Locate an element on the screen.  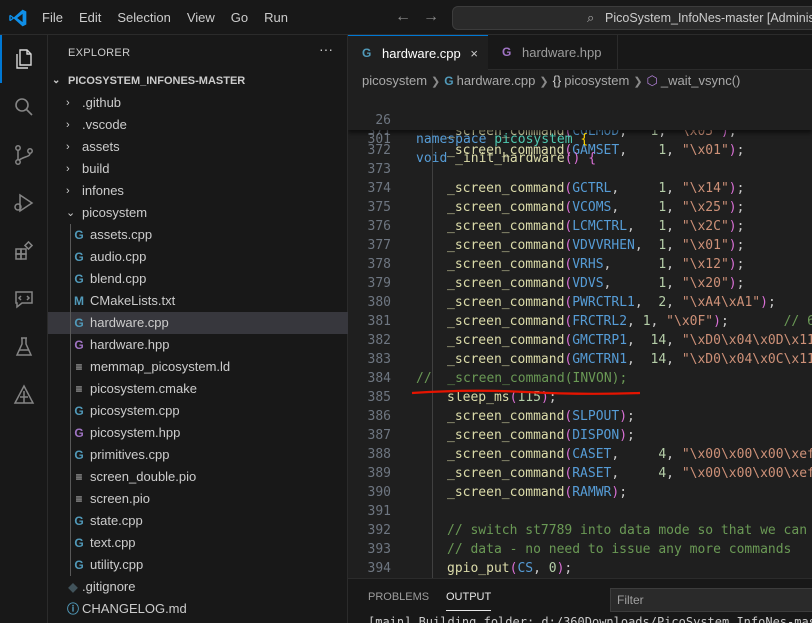
breadcrumb-symbol: _wait_vsync() is located at coordinates (700, 80).